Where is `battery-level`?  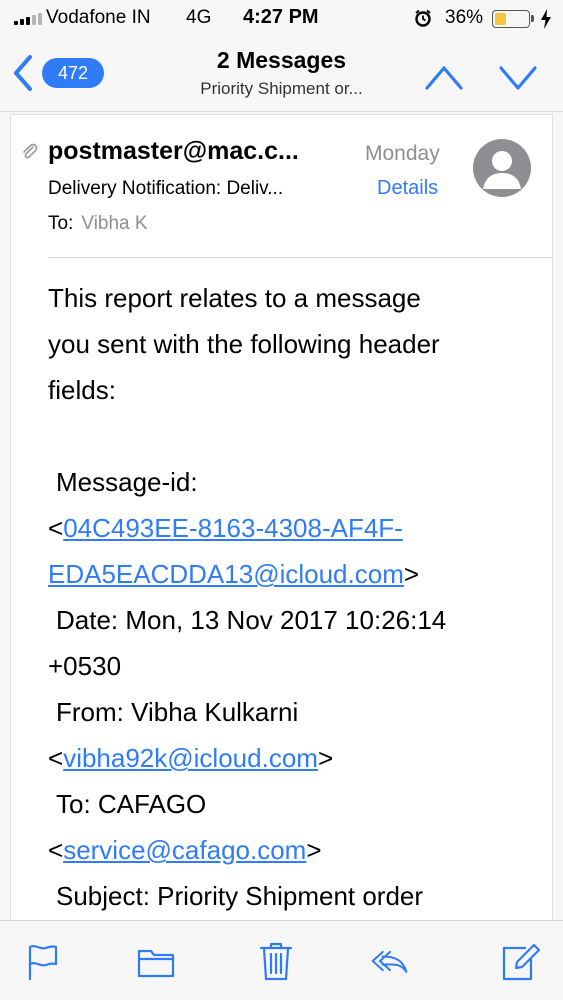 battery-level is located at coordinates (500, 19).